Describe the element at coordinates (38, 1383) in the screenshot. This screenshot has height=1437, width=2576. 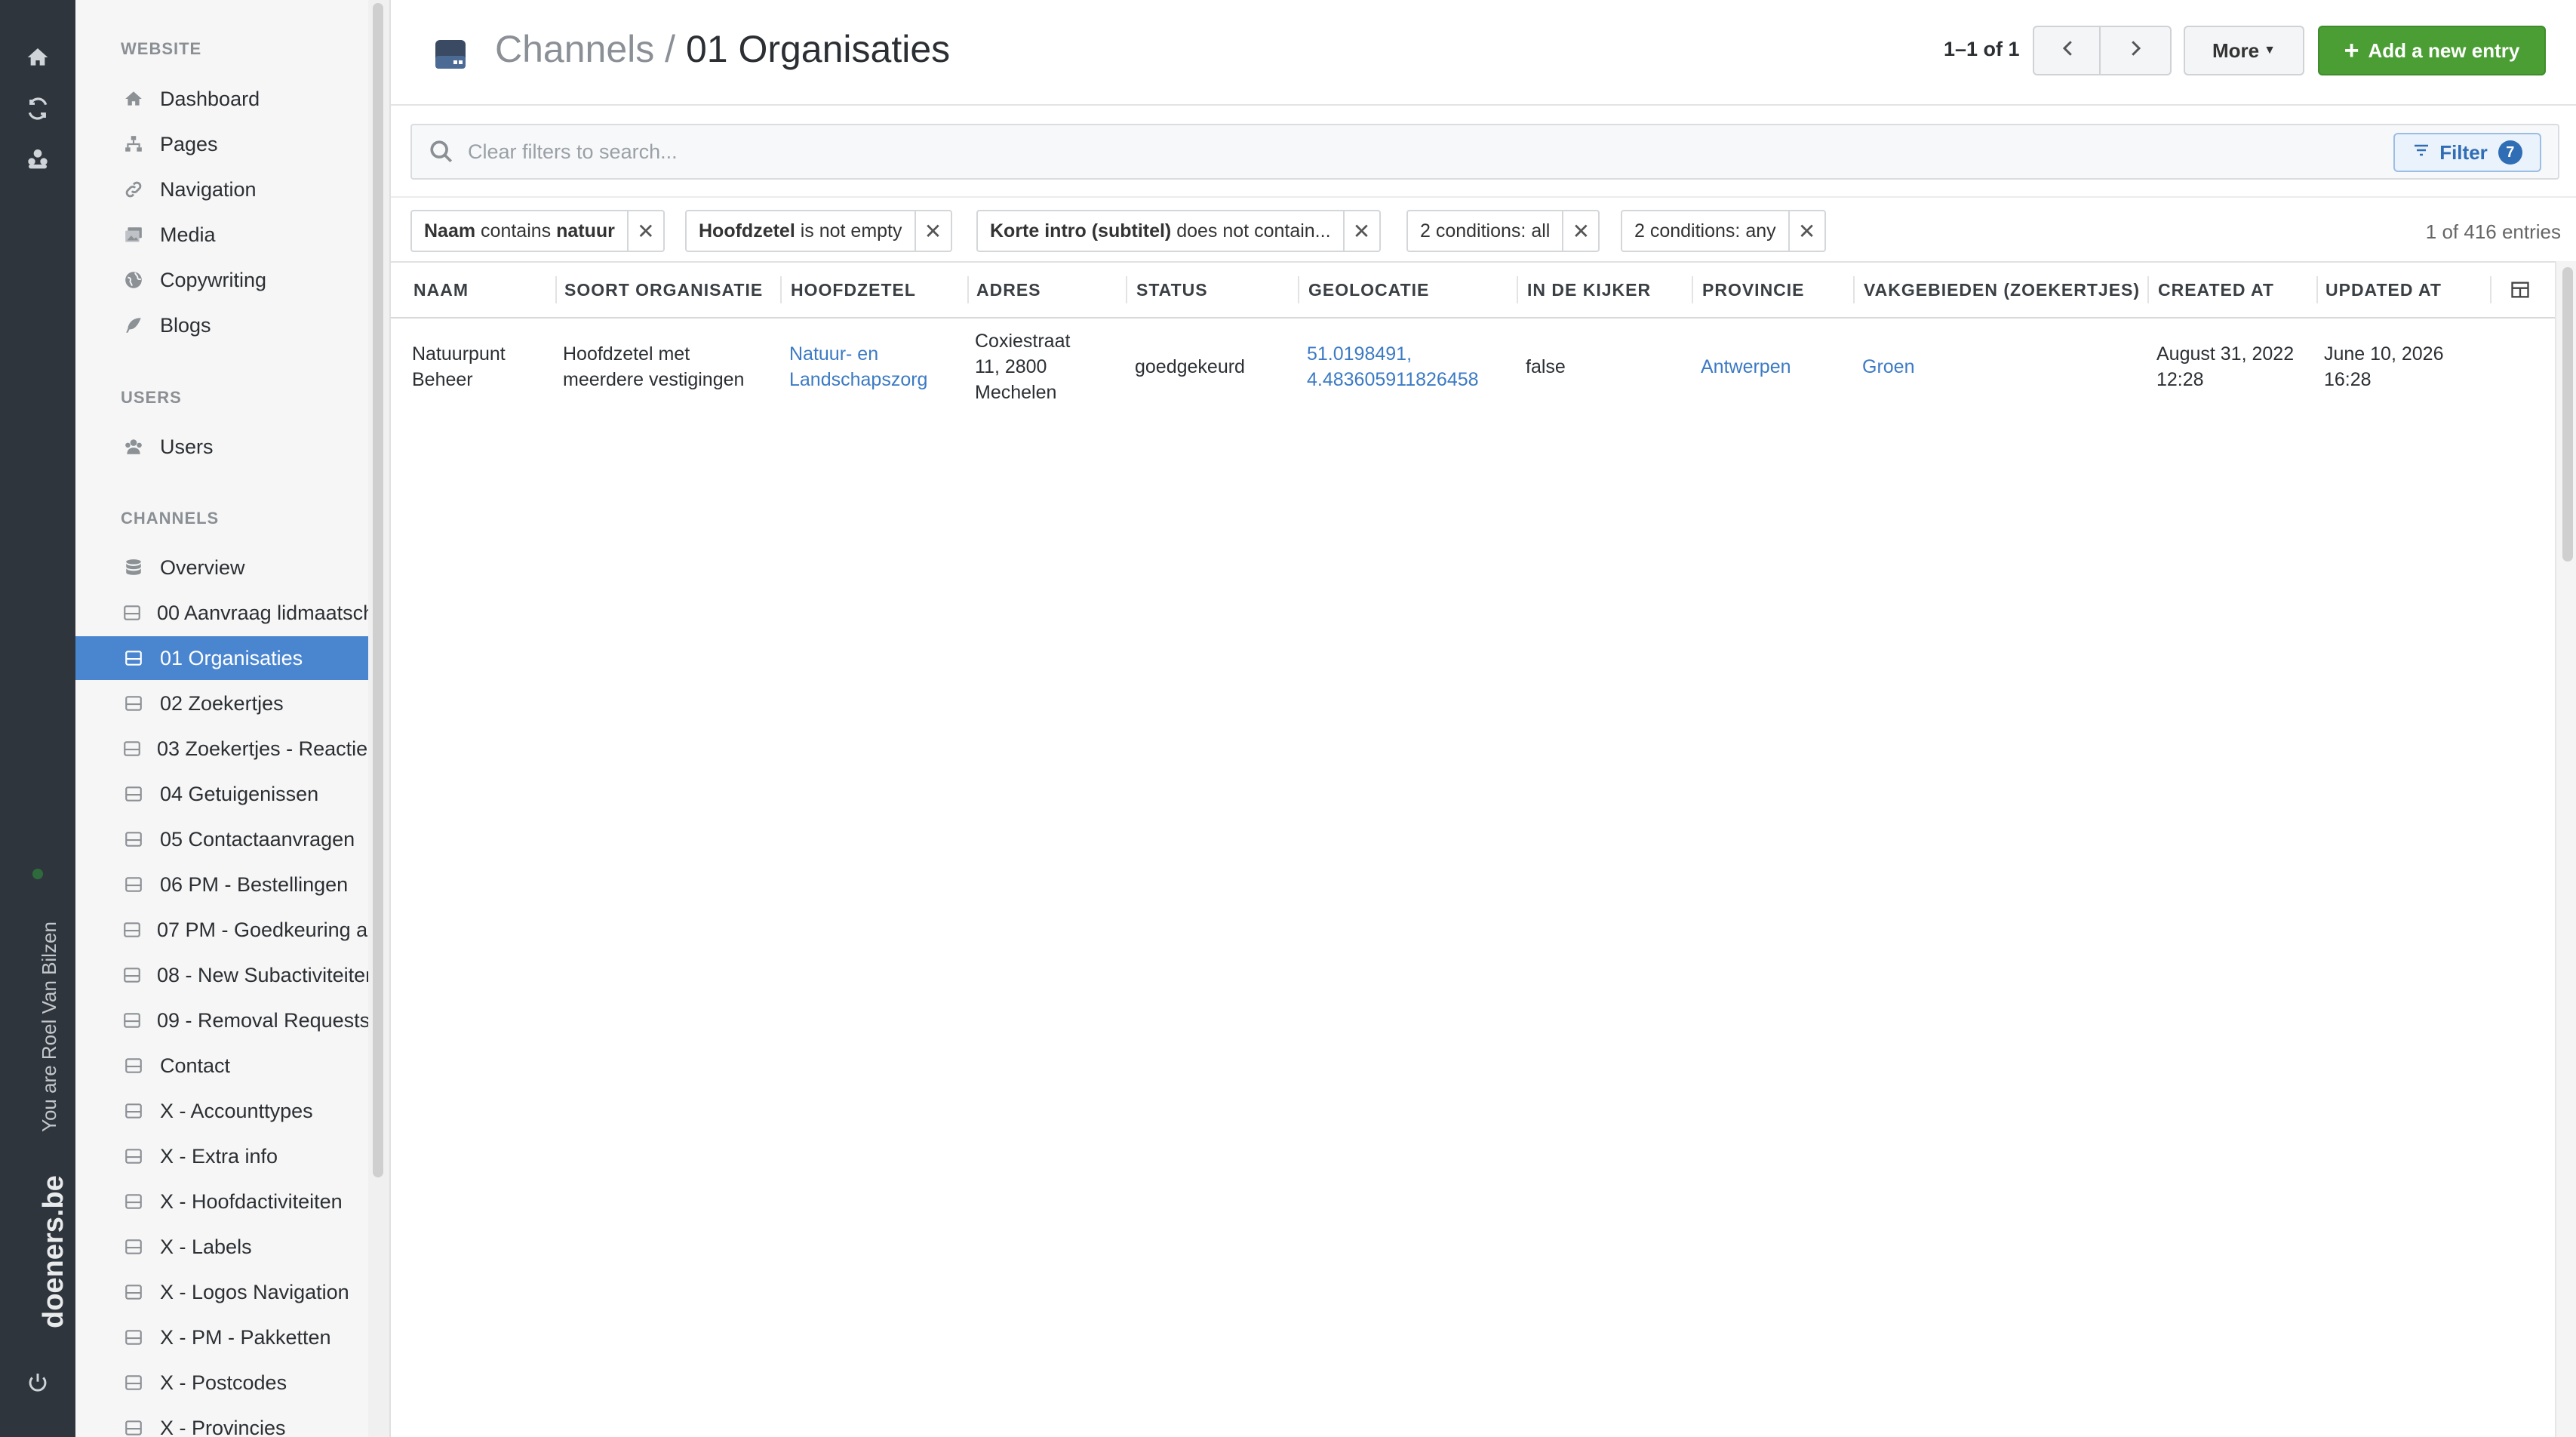
I see `power-icon` at that location.